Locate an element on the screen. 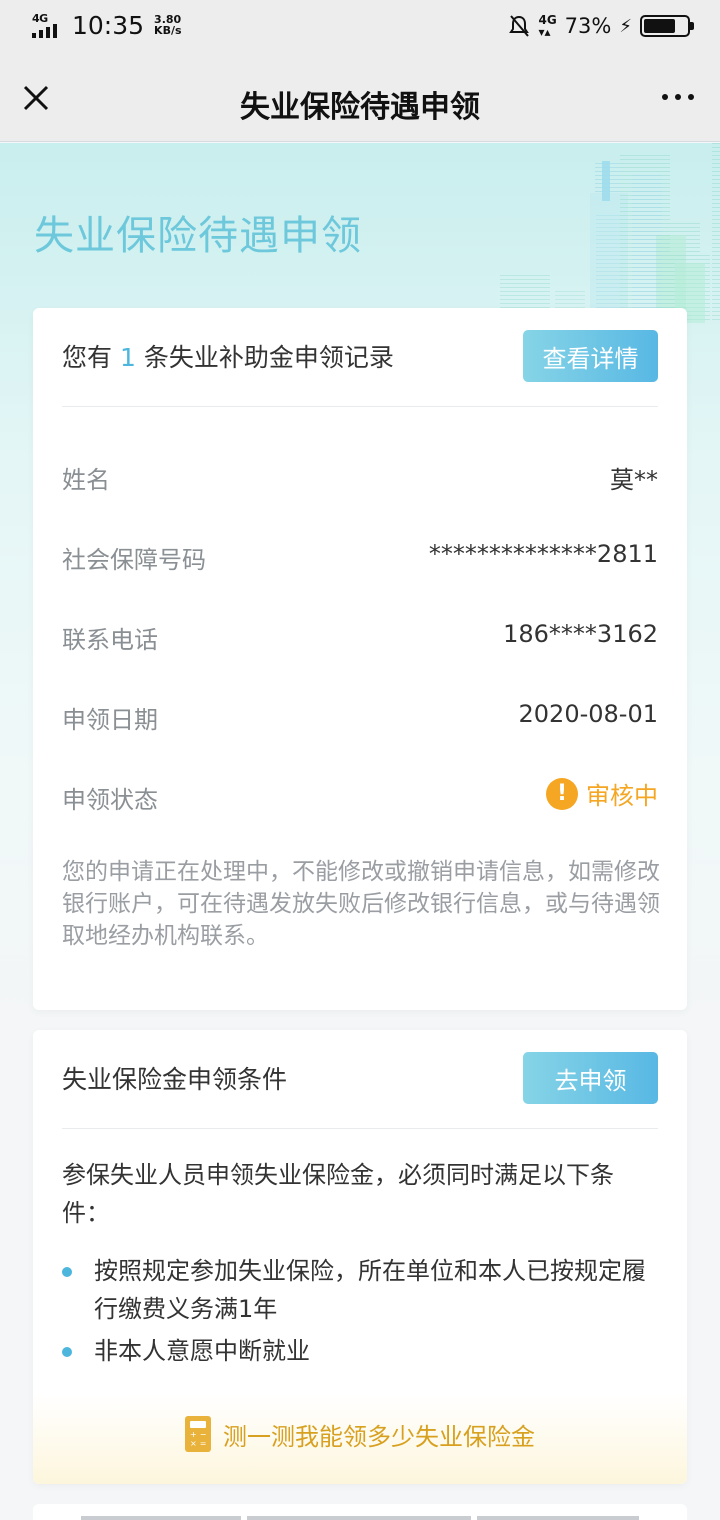 This screenshot has height=1520, width=720. field-row-social-security-number: 社会保障号码 **************2811 is located at coordinates (360, 557).